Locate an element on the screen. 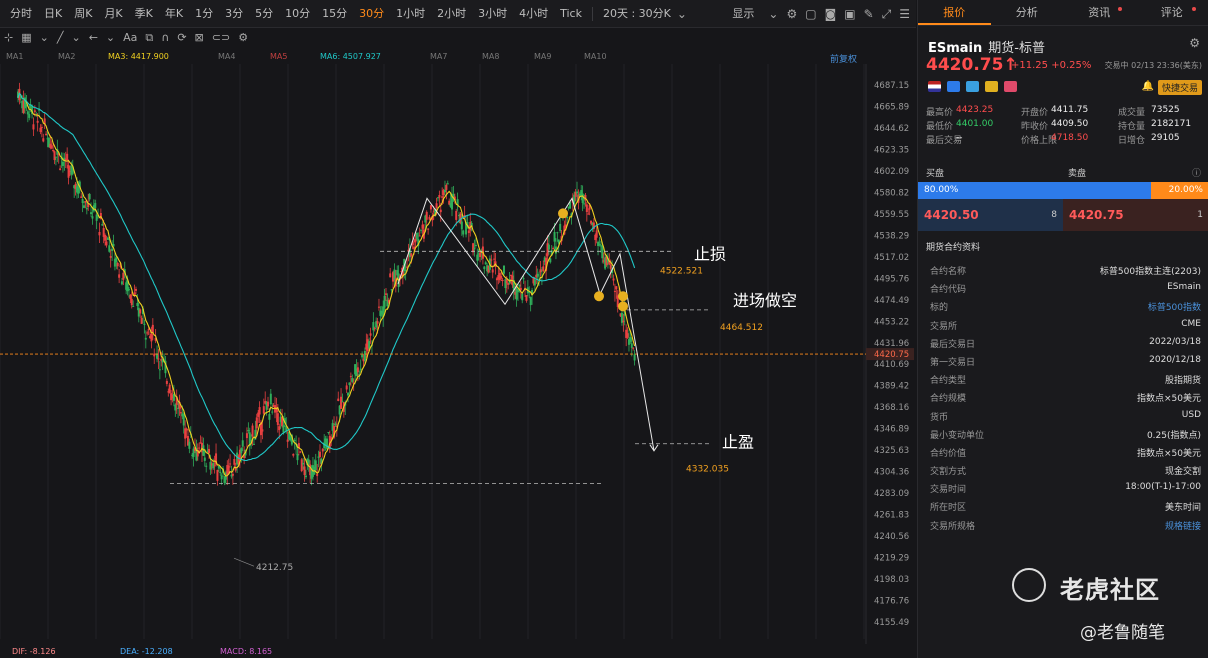 Image resolution: width=1208 pixels, height=658 pixels. period-tab: 1分 is located at coordinates (204, 14).